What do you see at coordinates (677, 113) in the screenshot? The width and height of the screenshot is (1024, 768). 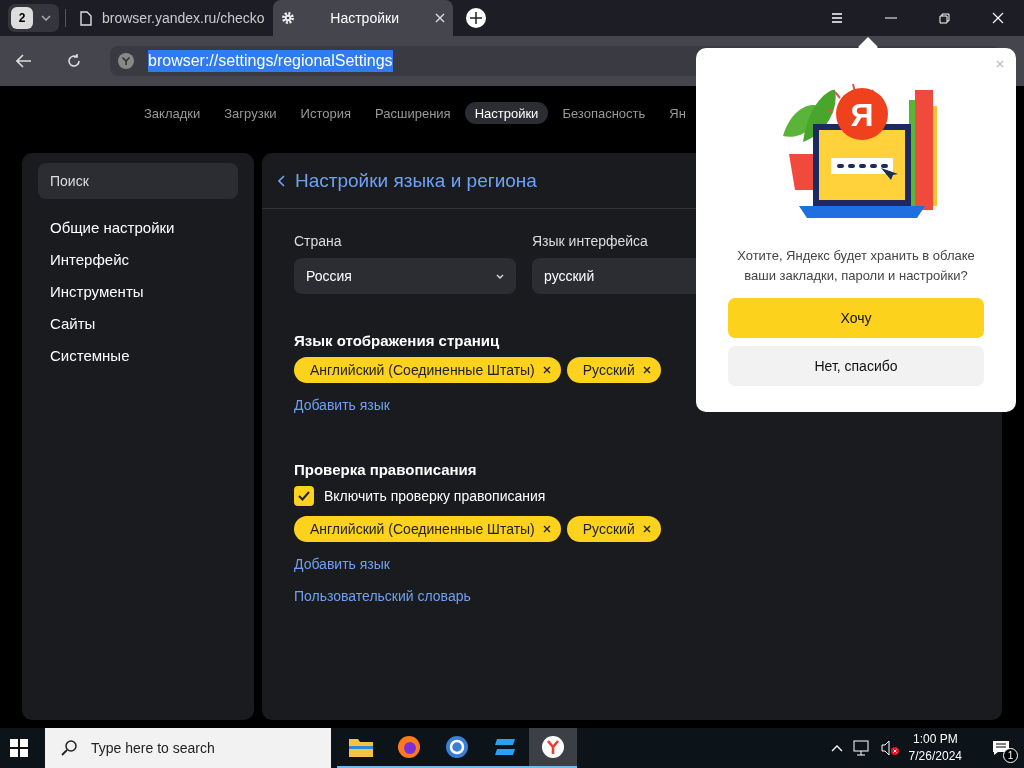 I see `nav-tab: Ян` at bounding box center [677, 113].